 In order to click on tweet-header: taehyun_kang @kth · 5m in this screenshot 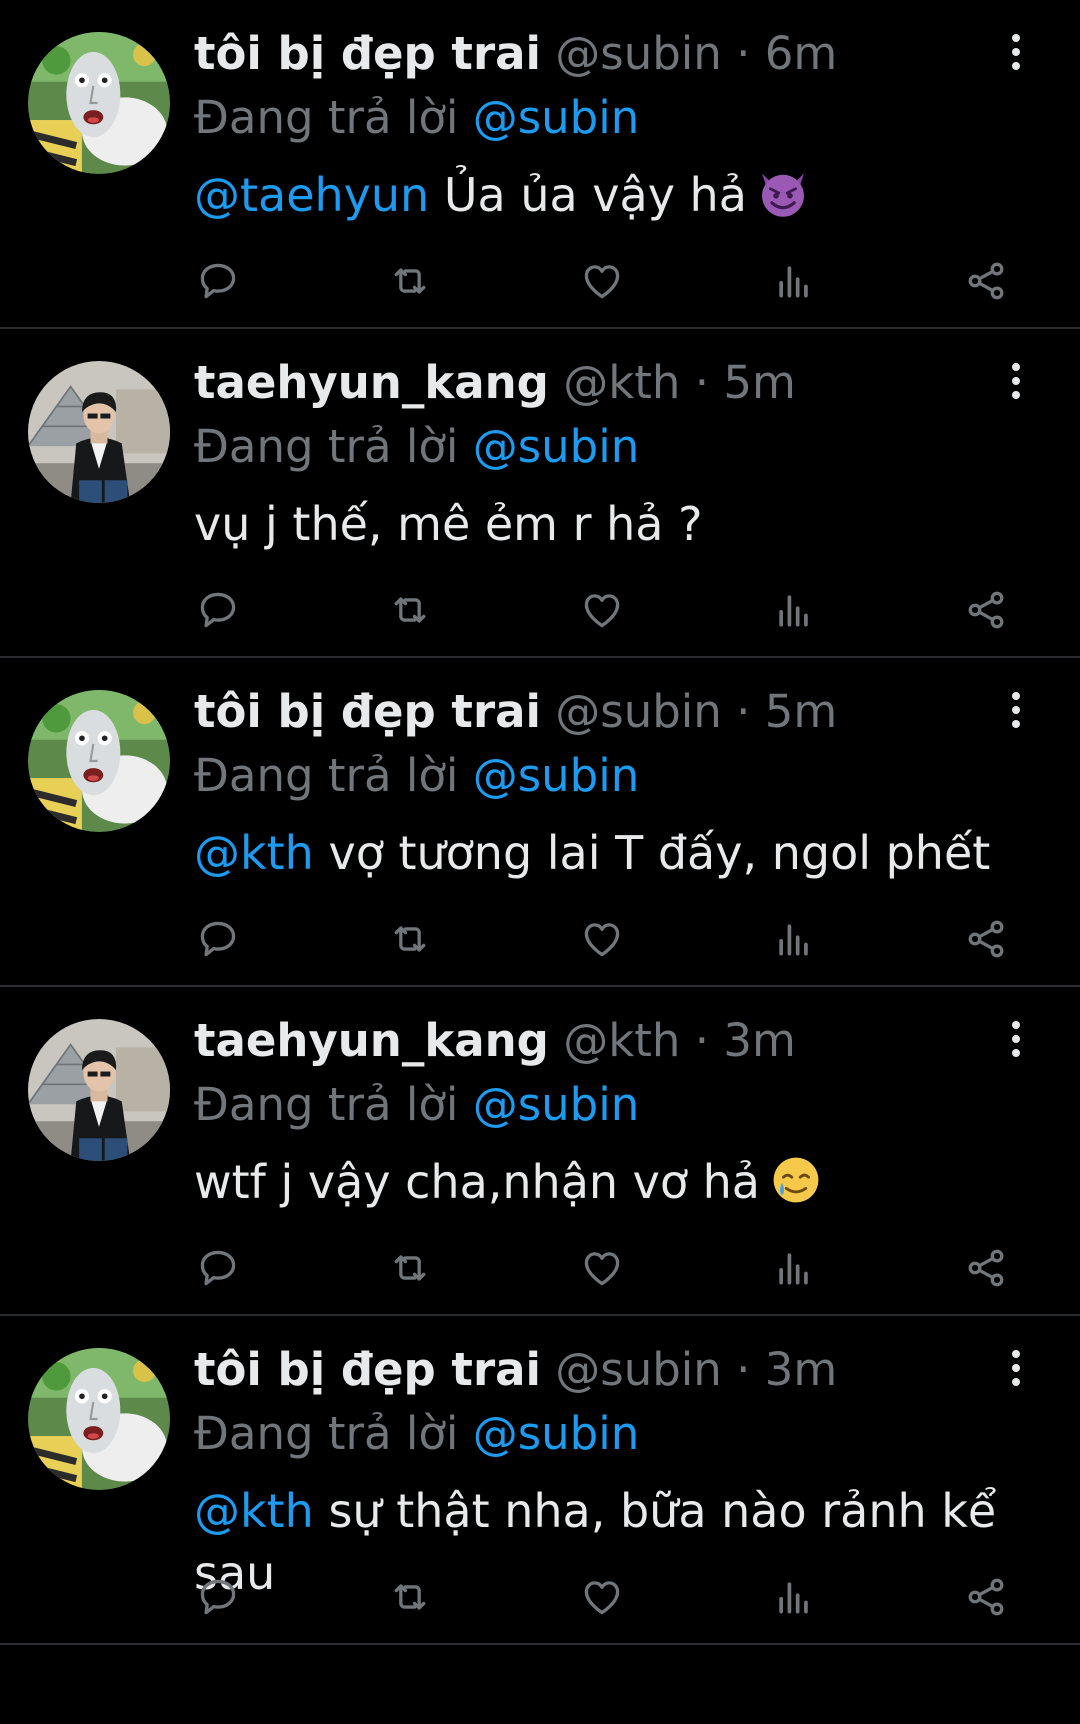, I will do `click(602, 383)`.